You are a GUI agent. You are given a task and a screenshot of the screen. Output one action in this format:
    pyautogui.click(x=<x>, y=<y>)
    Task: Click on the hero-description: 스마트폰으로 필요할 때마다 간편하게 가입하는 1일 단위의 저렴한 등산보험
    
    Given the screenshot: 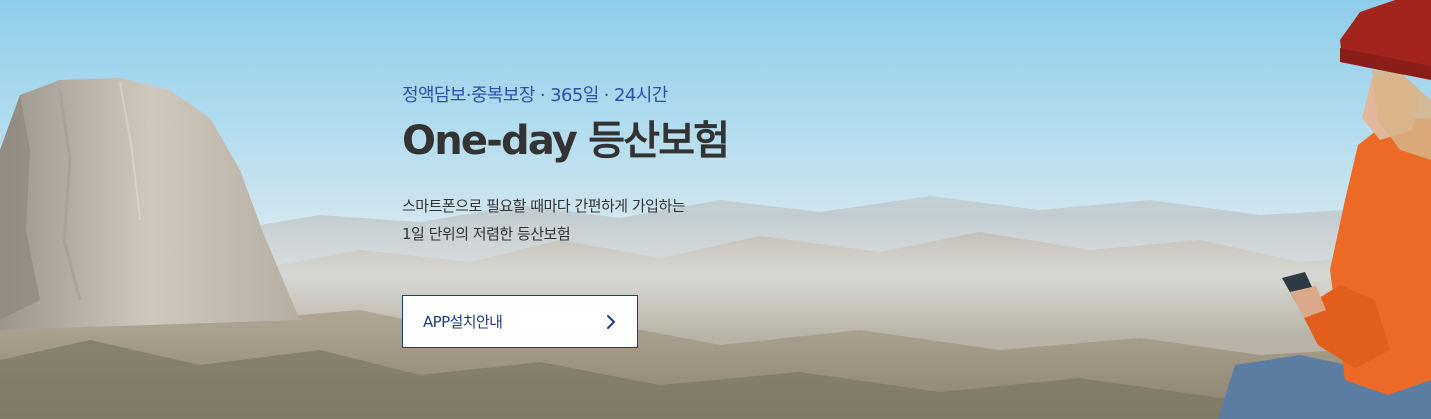 What is the action you would take?
    pyautogui.click(x=682, y=220)
    